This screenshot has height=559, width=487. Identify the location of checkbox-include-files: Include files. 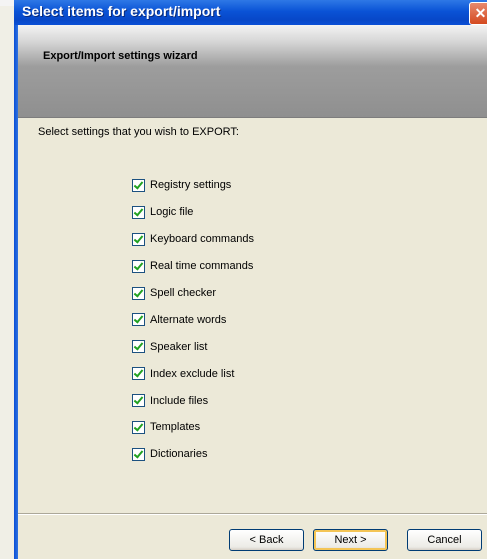
(193, 400).